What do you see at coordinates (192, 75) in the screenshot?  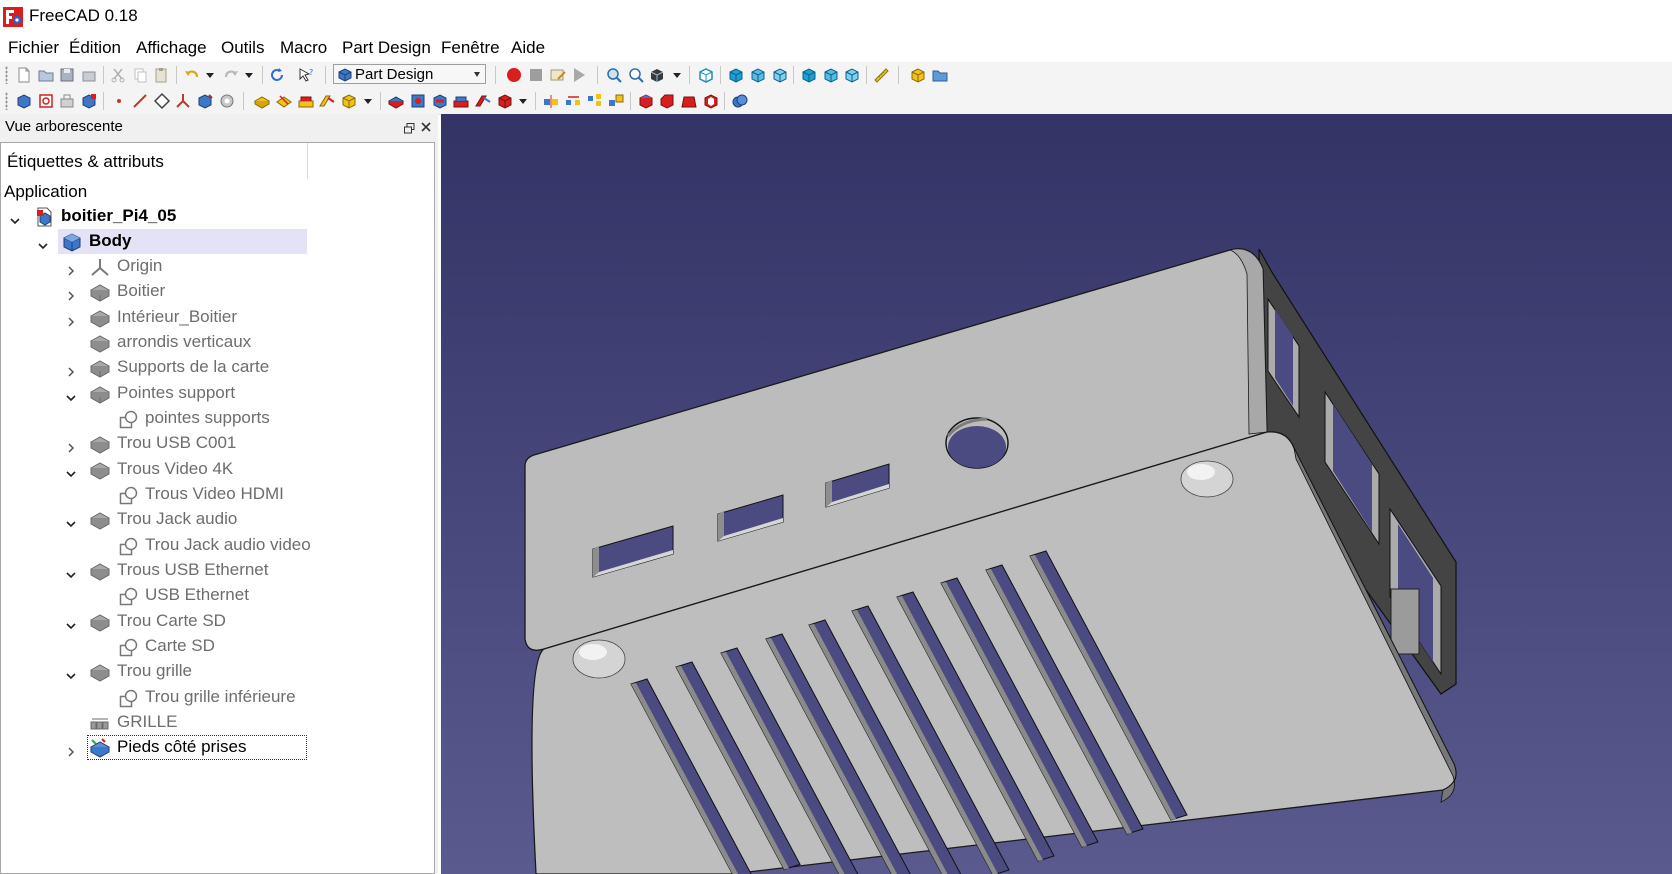 I see `undo-icon` at bounding box center [192, 75].